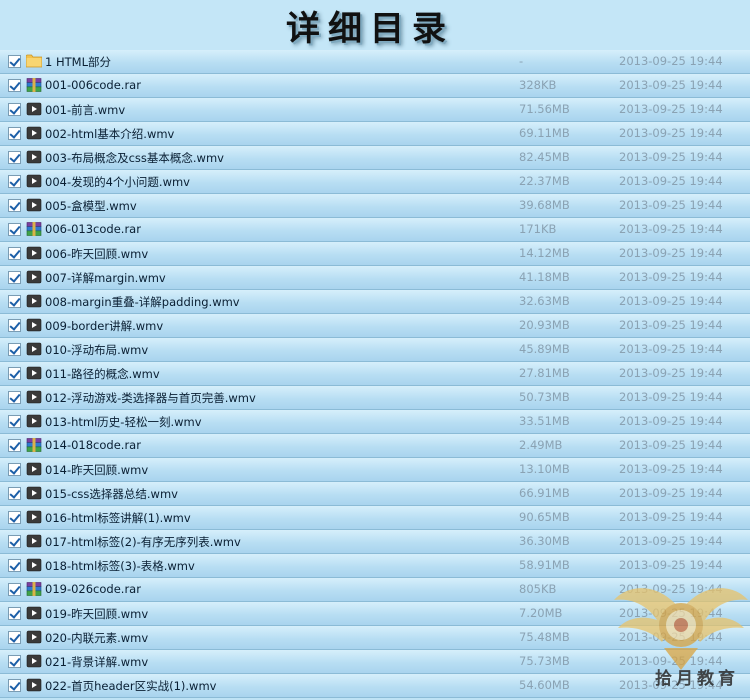 This screenshot has width=750, height=700. What do you see at coordinates (109, 134) in the screenshot?
I see `file-name: 002-html基本介绍.wmv` at bounding box center [109, 134].